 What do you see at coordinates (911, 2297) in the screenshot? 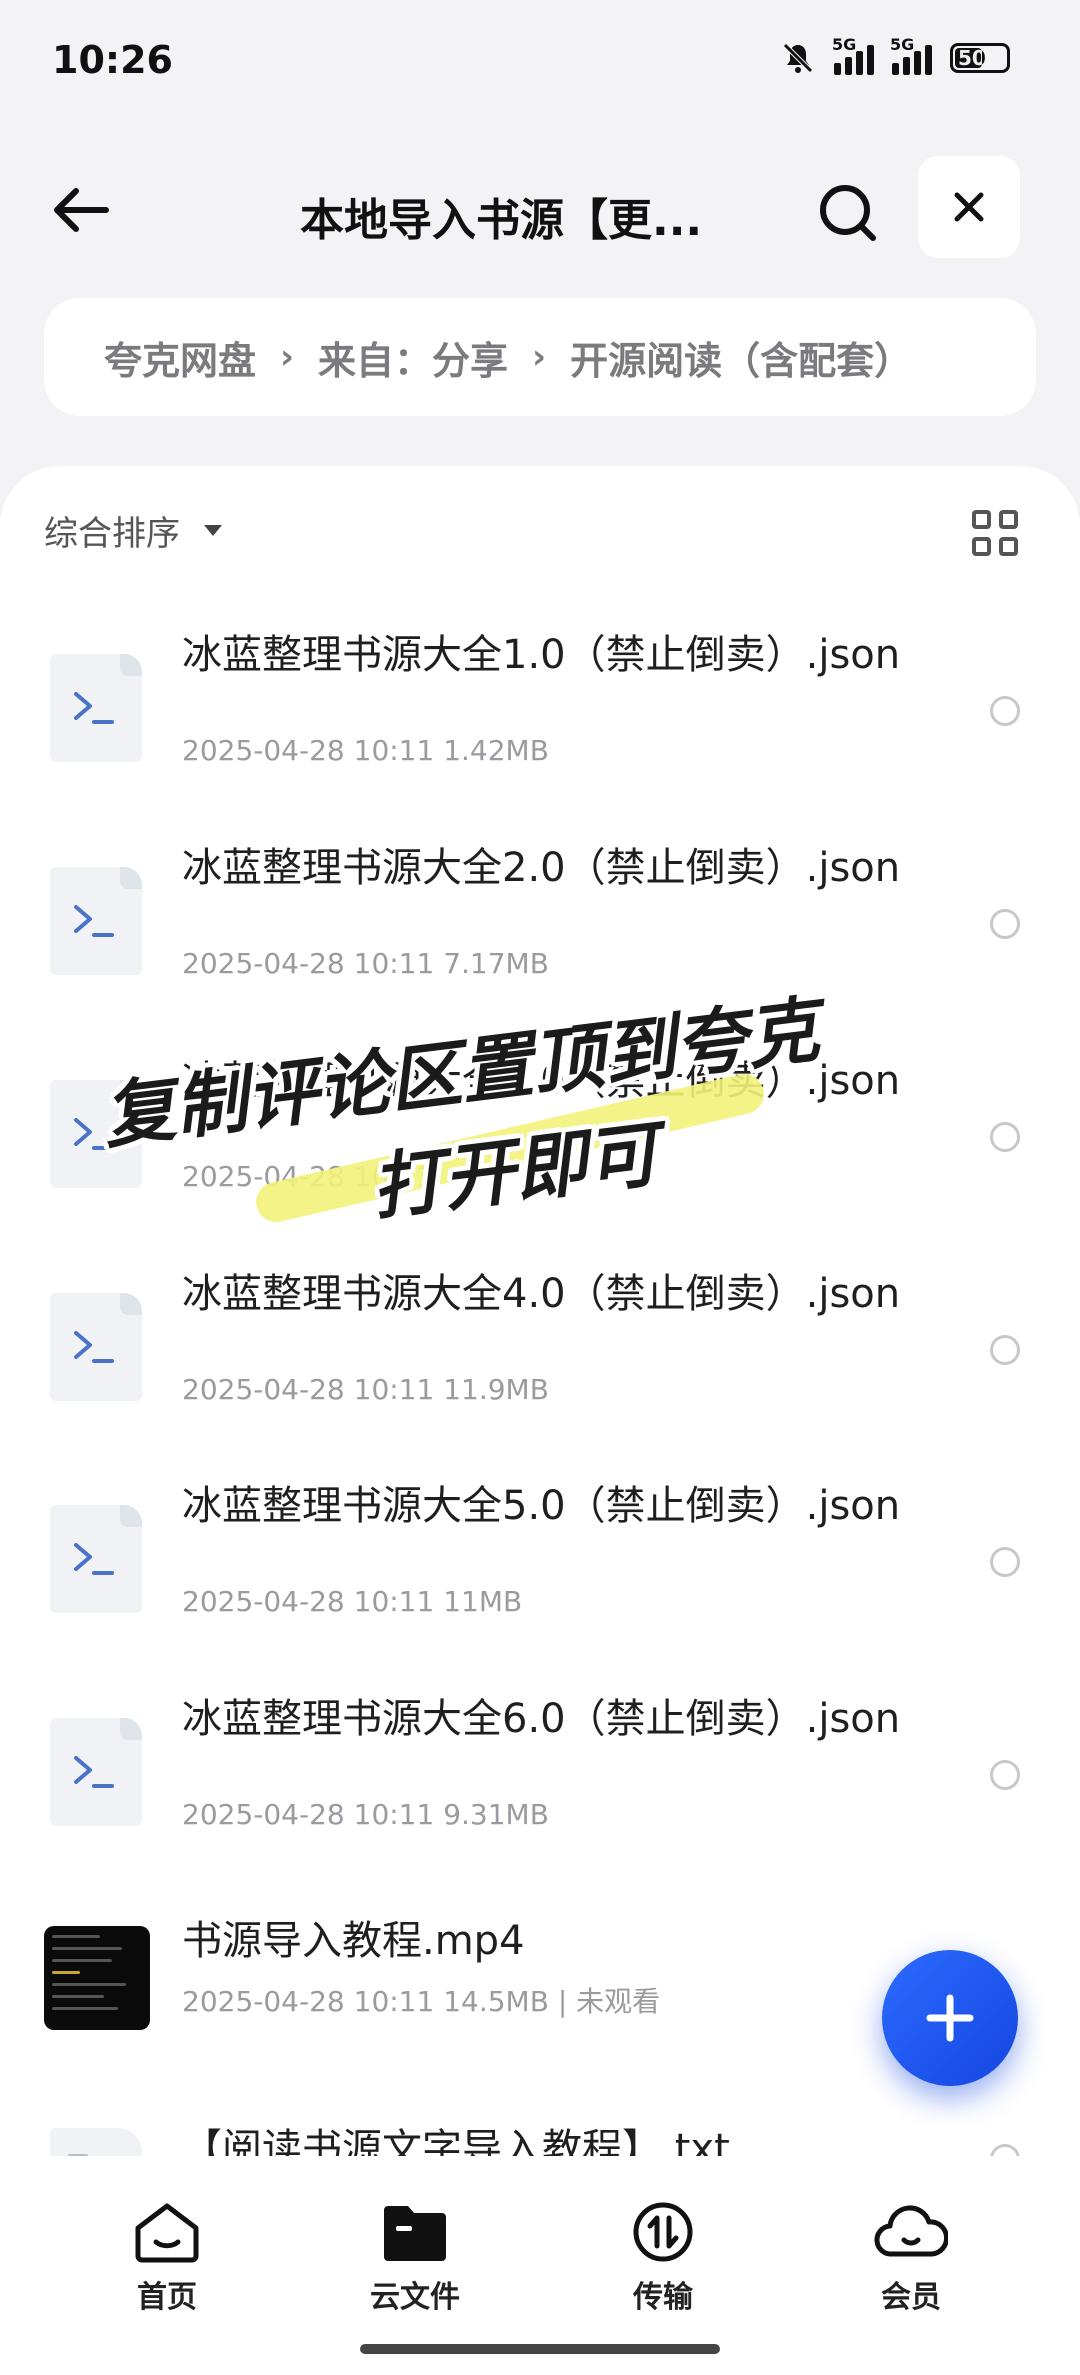
I see `tab-member-label: 会员` at bounding box center [911, 2297].